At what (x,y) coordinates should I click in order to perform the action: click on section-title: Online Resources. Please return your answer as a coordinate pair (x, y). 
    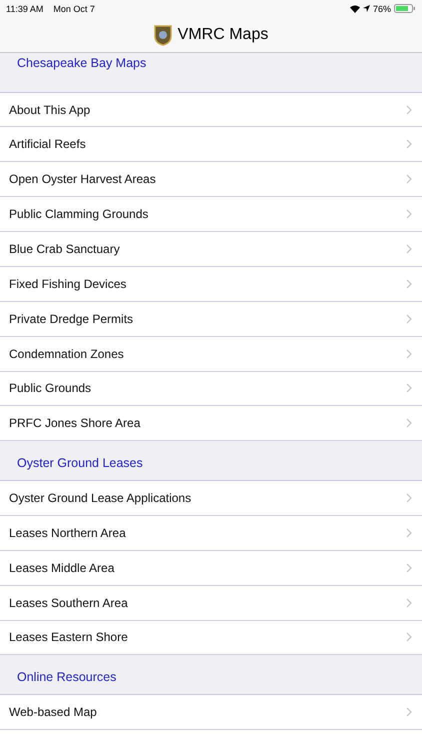
    Looking at the image, I should click on (66, 677).